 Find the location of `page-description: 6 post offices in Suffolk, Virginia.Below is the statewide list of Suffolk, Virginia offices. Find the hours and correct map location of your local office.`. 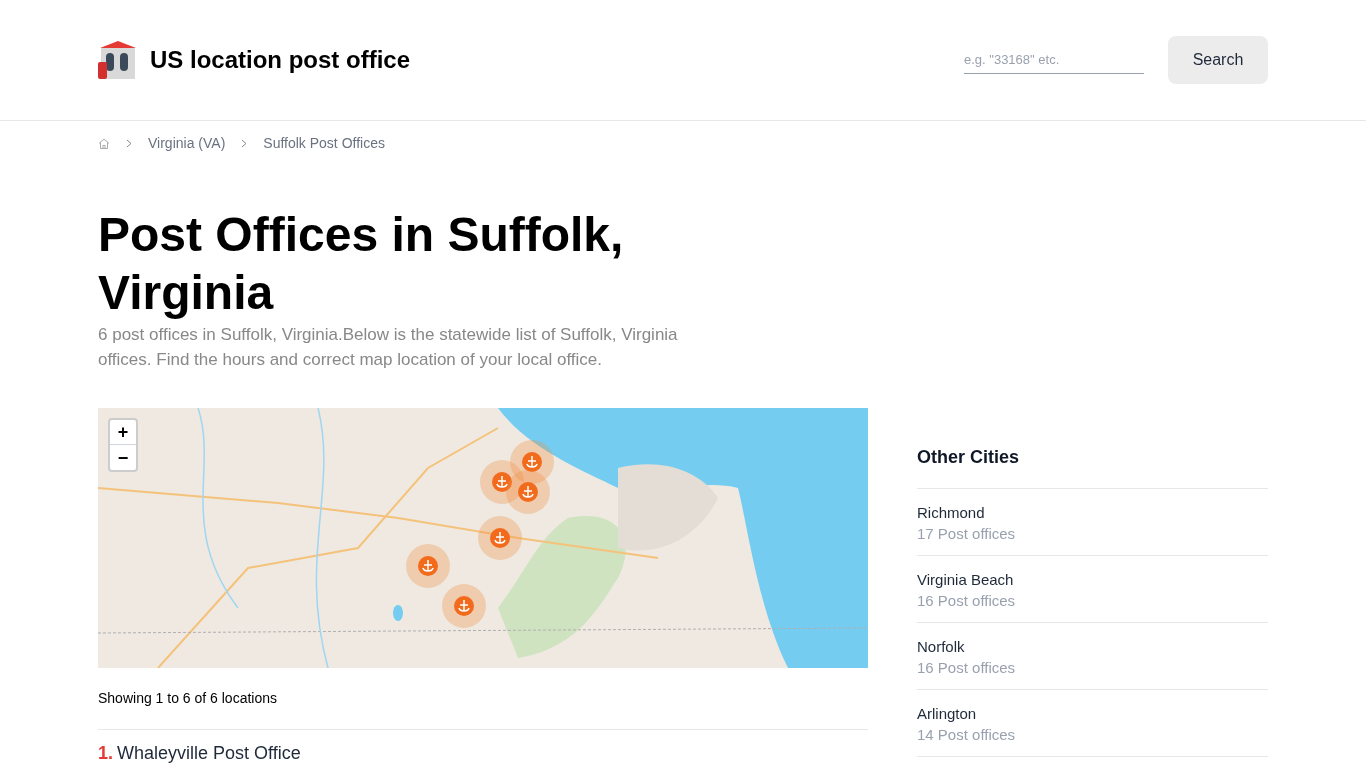

page-description: 6 post offices in Suffolk, Virginia.Below is the statewide list of Suffolk, Virginia offices. Find the hours and correct map location of your local office. is located at coordinates (388, 347).